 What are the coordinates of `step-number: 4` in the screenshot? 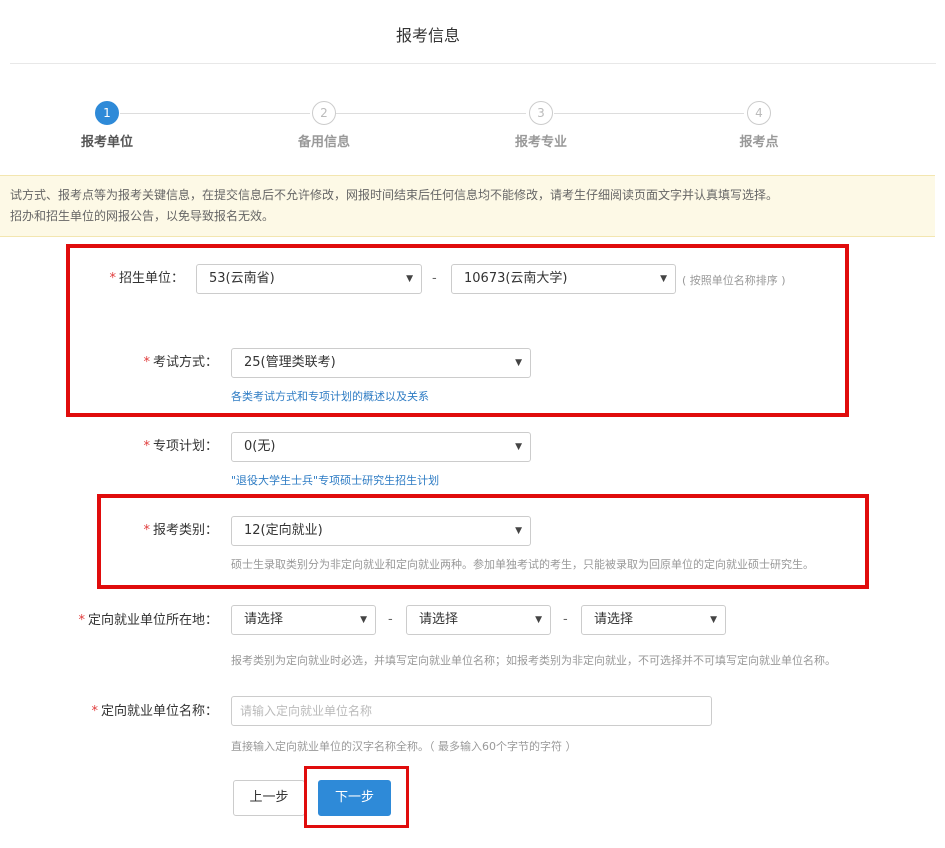 It's located at (759, 113).